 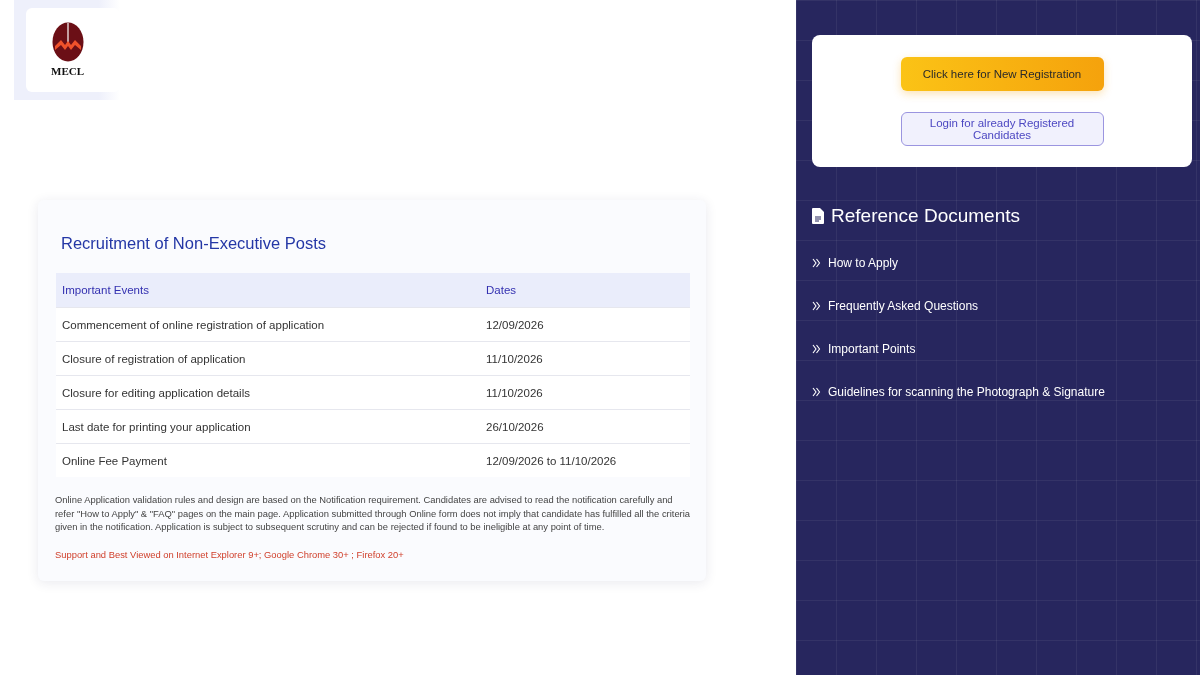 What do you see at coordinates (67, 71) in the screenshot?
I see `logo-text: MECL` at bounding box center [67, 71].